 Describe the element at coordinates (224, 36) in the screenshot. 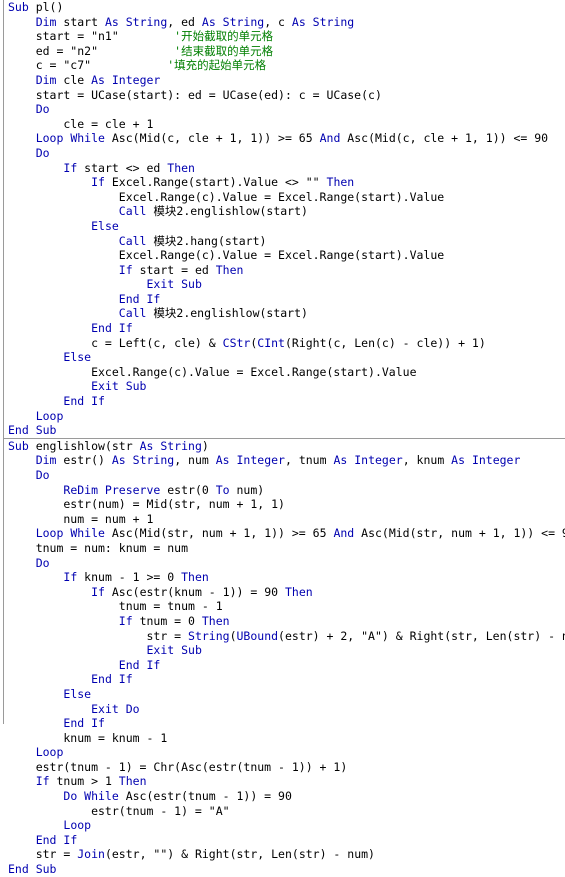

I see `comment-token: '开始截取的单元格` at that location.